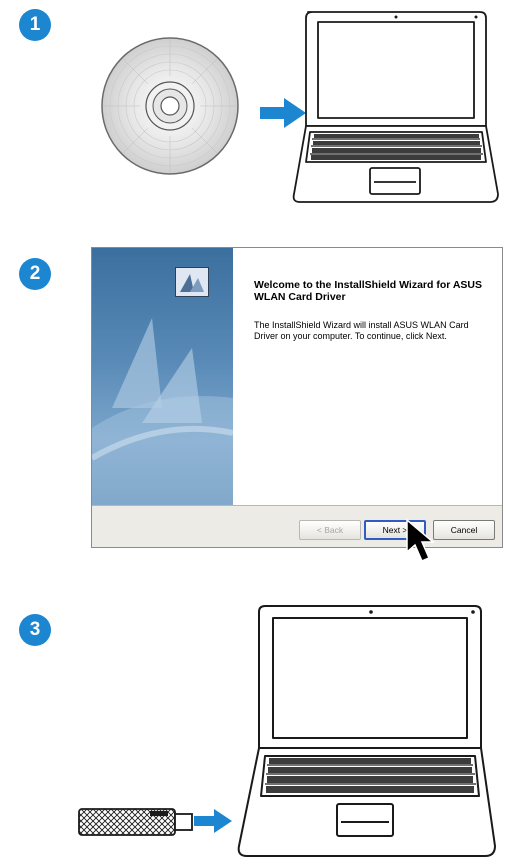 The height and width of the screenshot is (864, 506). What do you see at coordinates (213, 821) in the screenshot?
I see `arrow-right-icon` at bounding box center [213, 821].